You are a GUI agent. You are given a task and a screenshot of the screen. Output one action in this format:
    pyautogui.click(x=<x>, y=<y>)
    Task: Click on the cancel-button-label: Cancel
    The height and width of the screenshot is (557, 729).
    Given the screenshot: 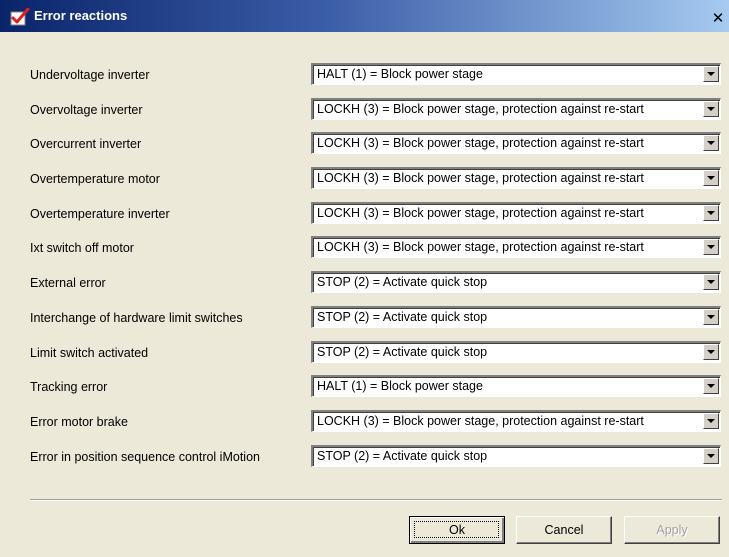 What is the action you would take?
    pyautogui.click(x=564, y=530)
    